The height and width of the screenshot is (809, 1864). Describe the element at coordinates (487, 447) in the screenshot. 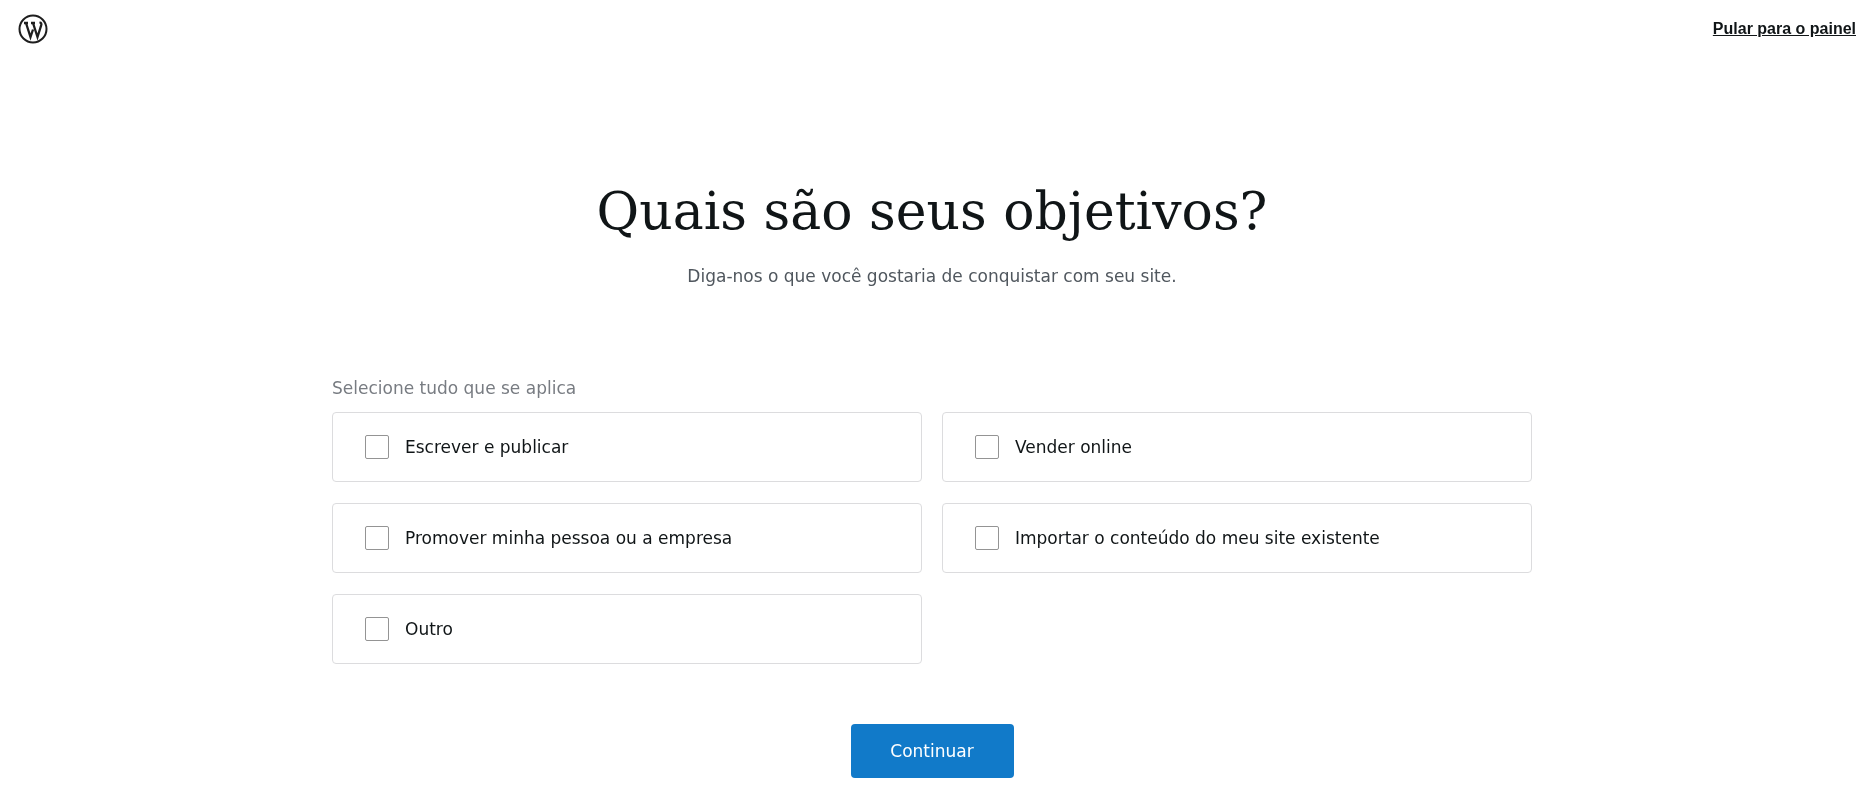

I see `goal-label: Escrever e publicar` at that location.